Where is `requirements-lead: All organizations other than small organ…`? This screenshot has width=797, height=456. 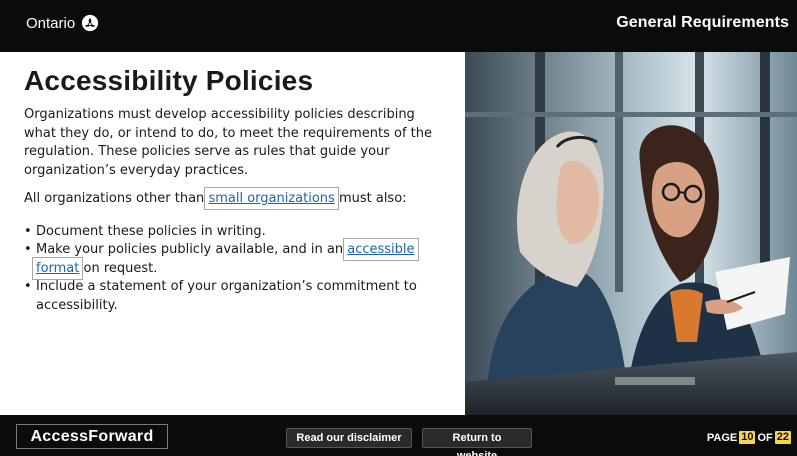 requirements-lead: All organizations other than small organ… is located at coordinates (234, 198).